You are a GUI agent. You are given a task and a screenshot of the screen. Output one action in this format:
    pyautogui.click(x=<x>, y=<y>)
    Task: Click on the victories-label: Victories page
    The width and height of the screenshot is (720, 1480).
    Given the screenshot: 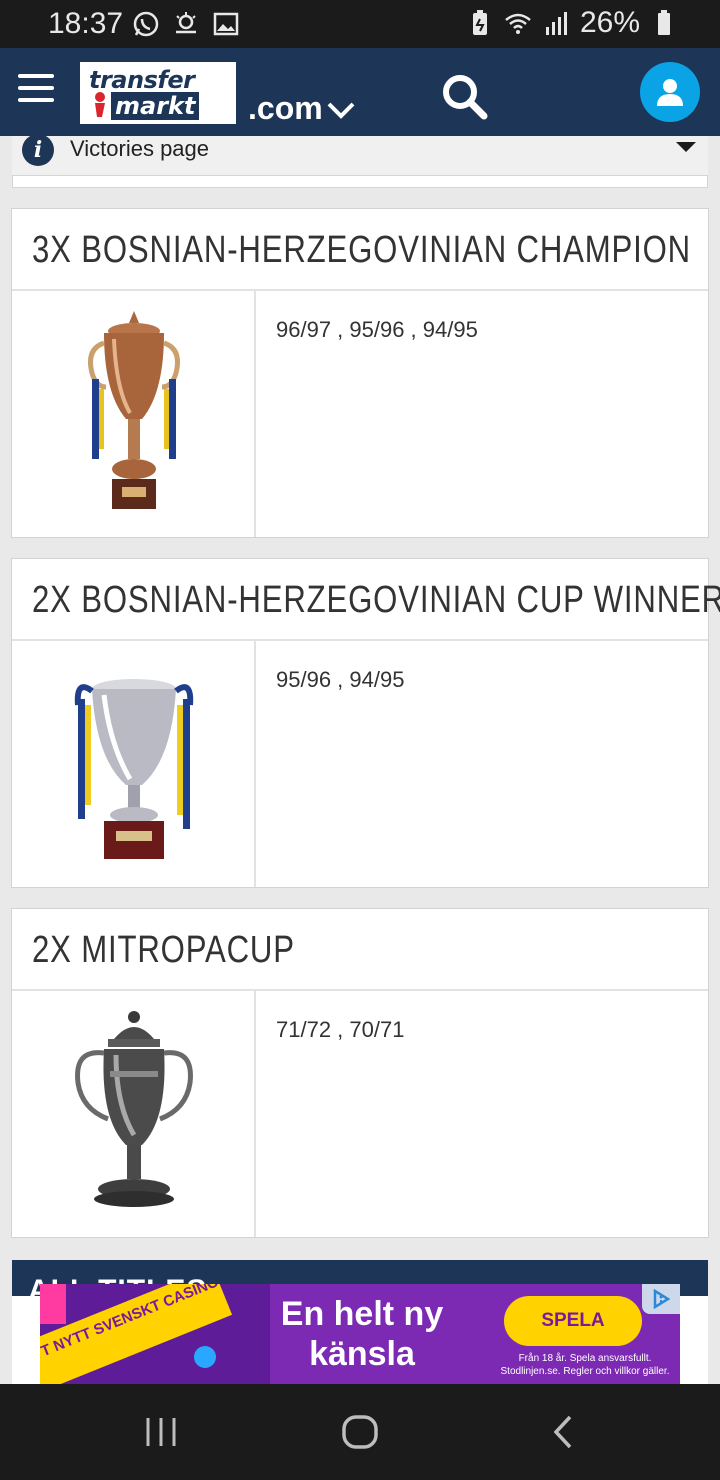 What is the action you would take?
    pyautogui.click(x=140, y=148)
    